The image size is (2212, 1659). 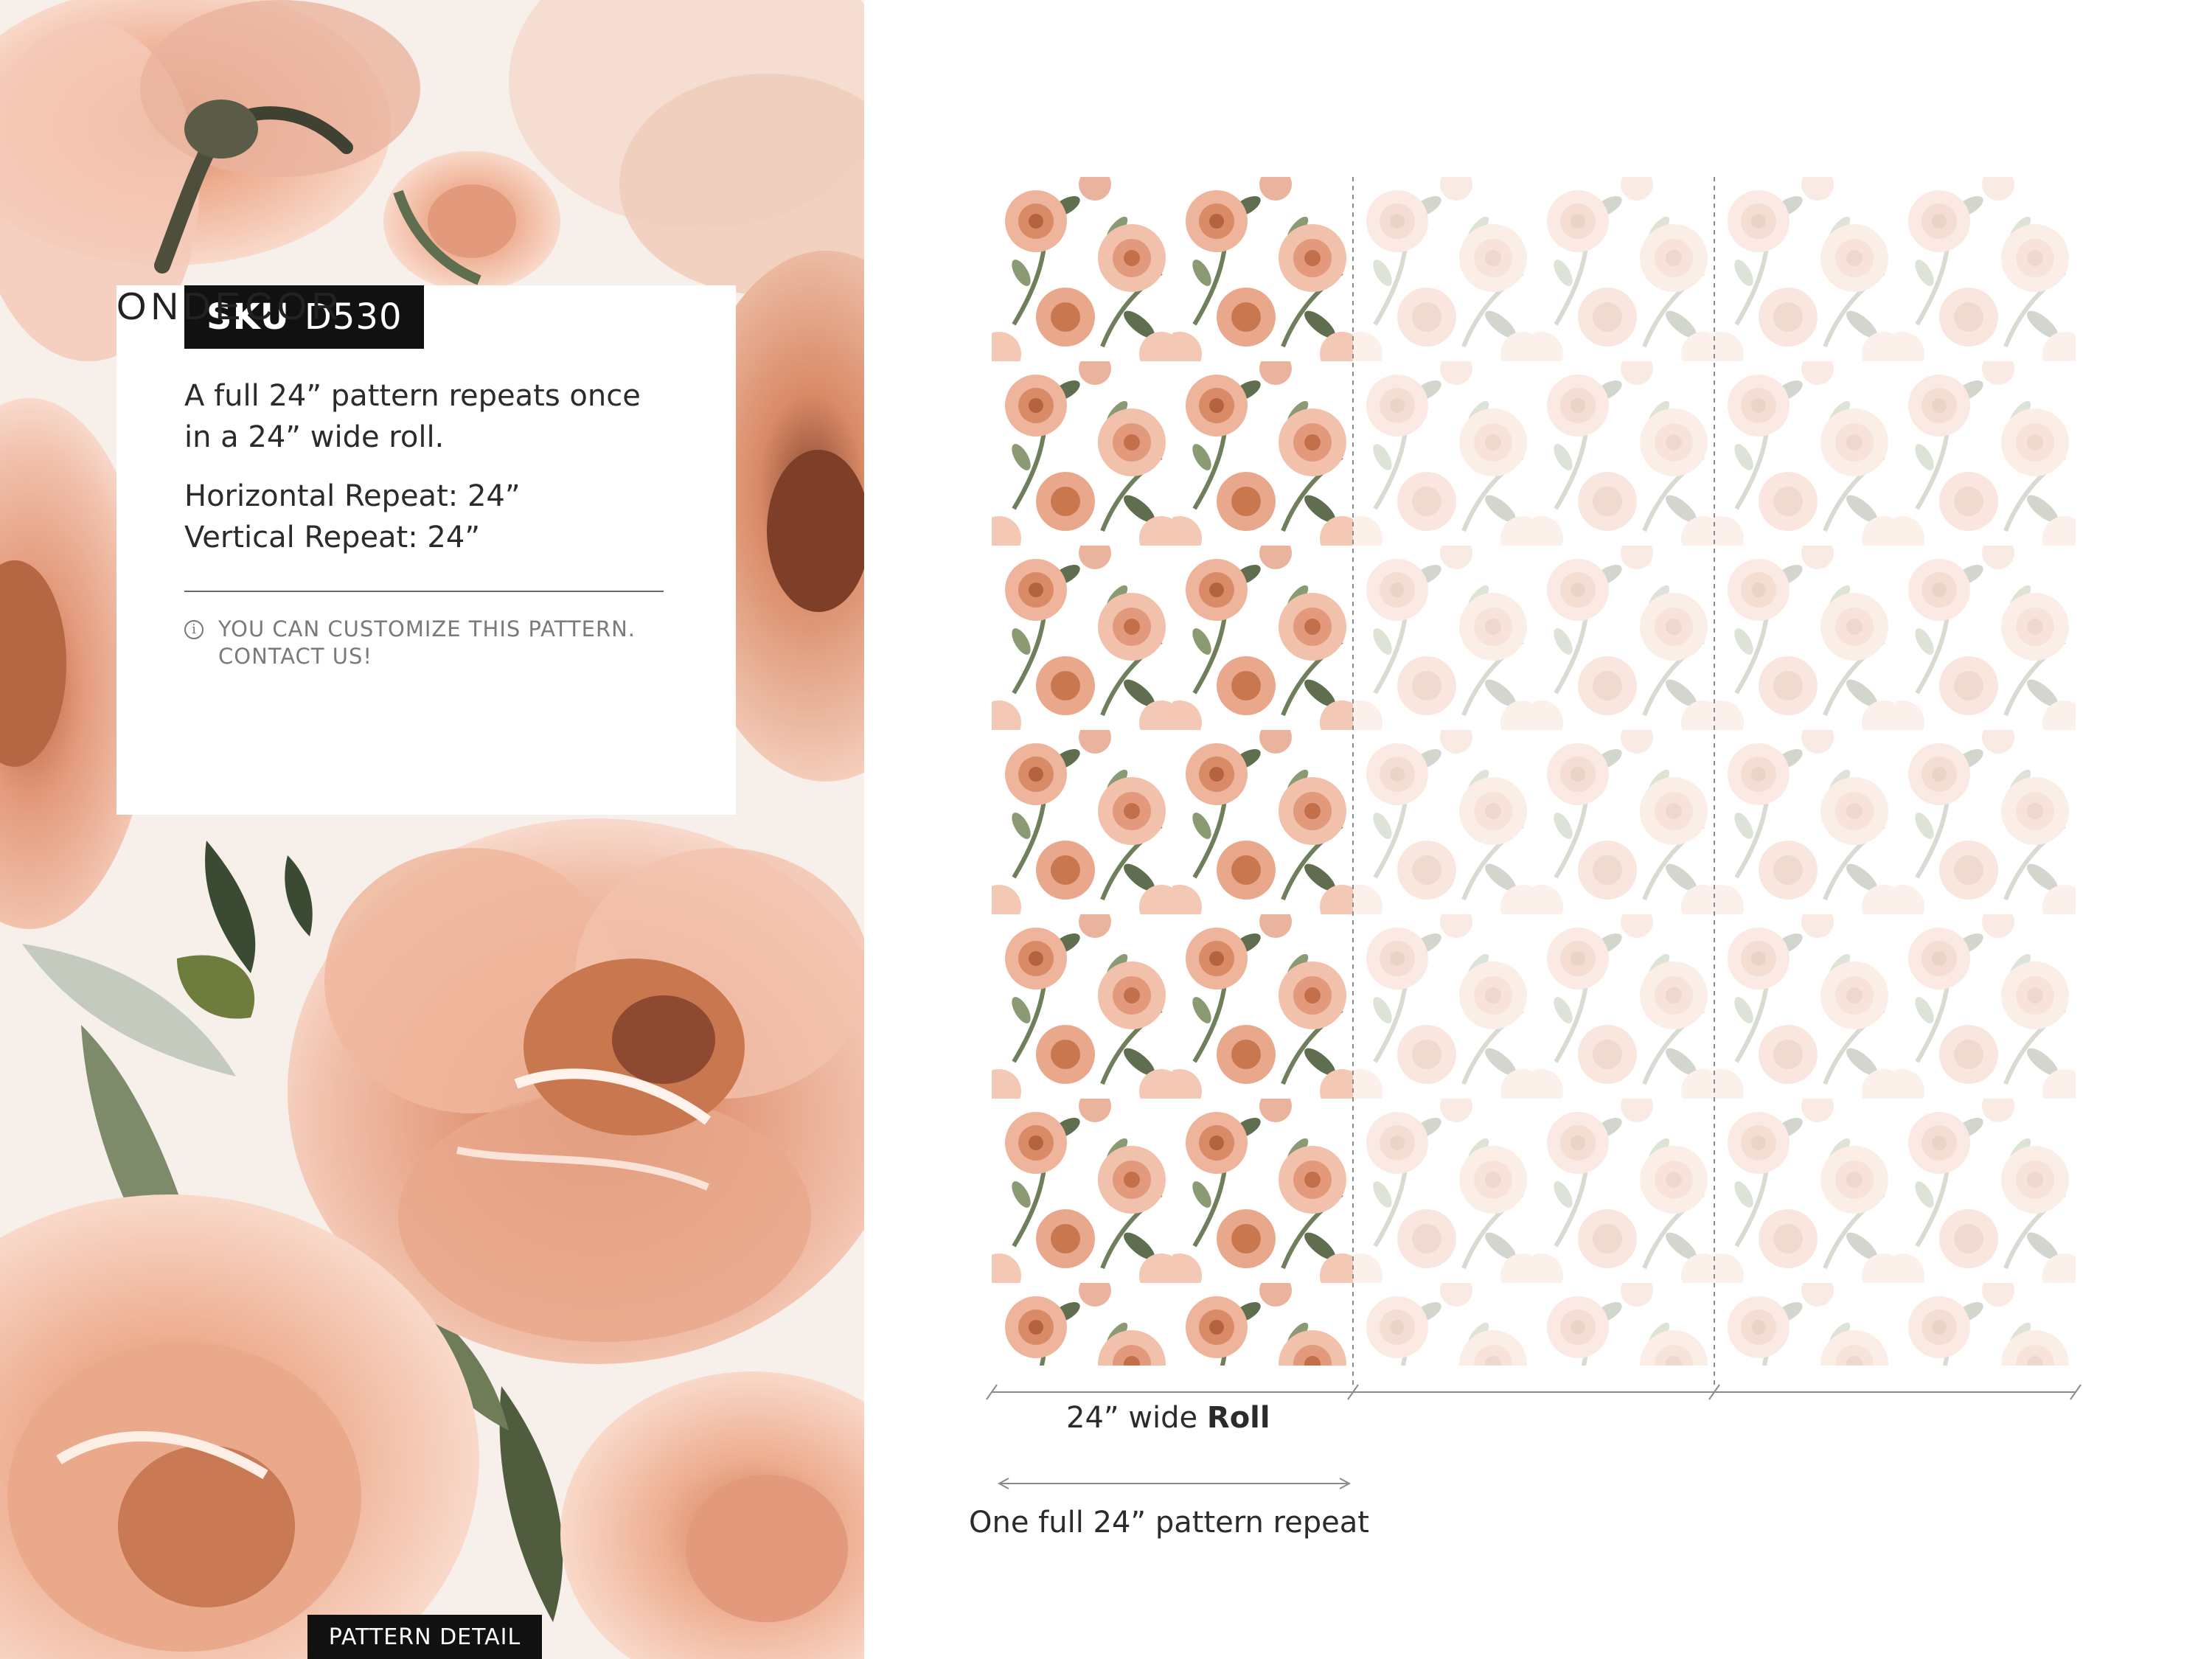 I want to click on roll-1-pattern, so click(x=1172, y=771).